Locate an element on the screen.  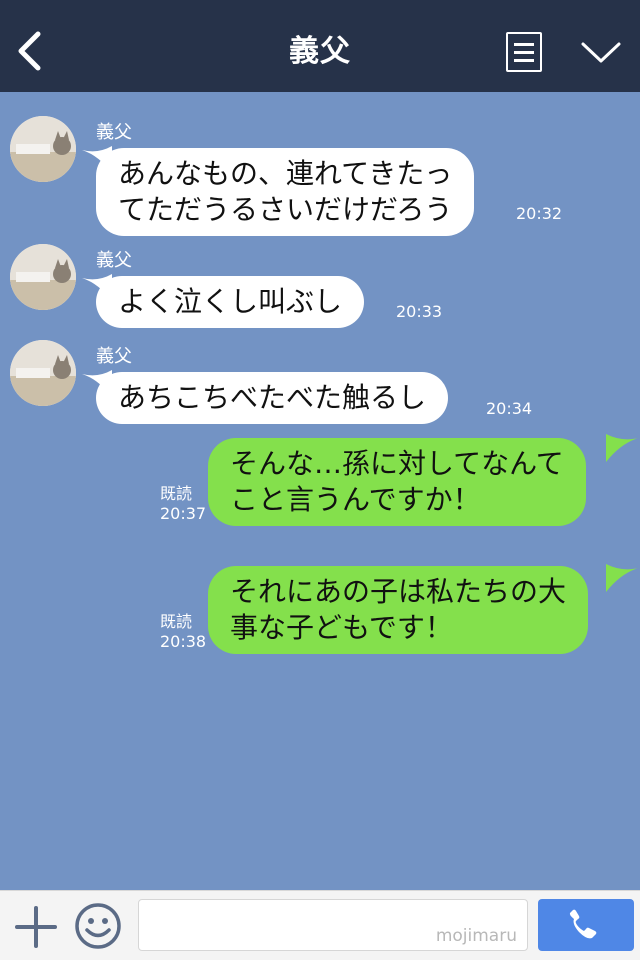
message-bubble: そんな…孫に対してなんて こと言うんですか！ is located at coordinates (397, 482).